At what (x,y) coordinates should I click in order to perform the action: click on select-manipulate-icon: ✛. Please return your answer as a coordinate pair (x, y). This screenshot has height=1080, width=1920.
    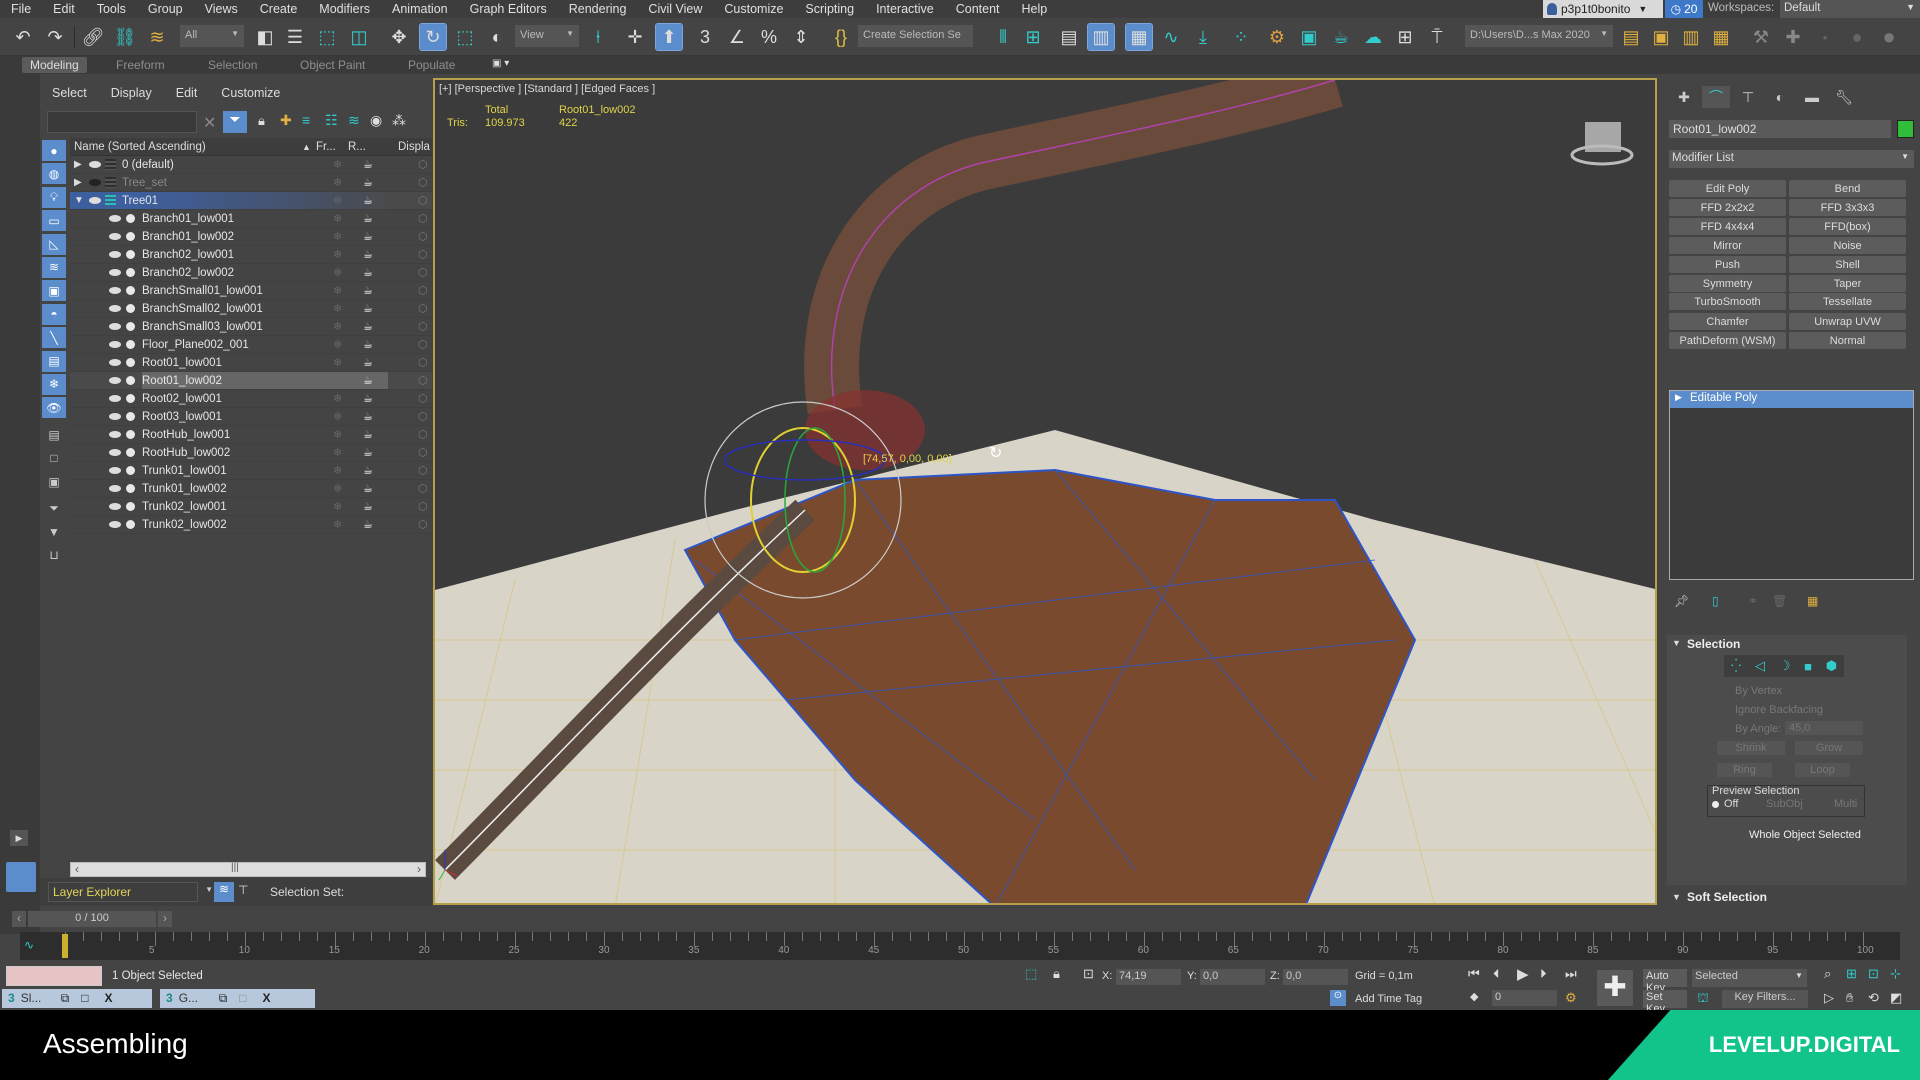
    Looking at the image, I should click on (635, 37).